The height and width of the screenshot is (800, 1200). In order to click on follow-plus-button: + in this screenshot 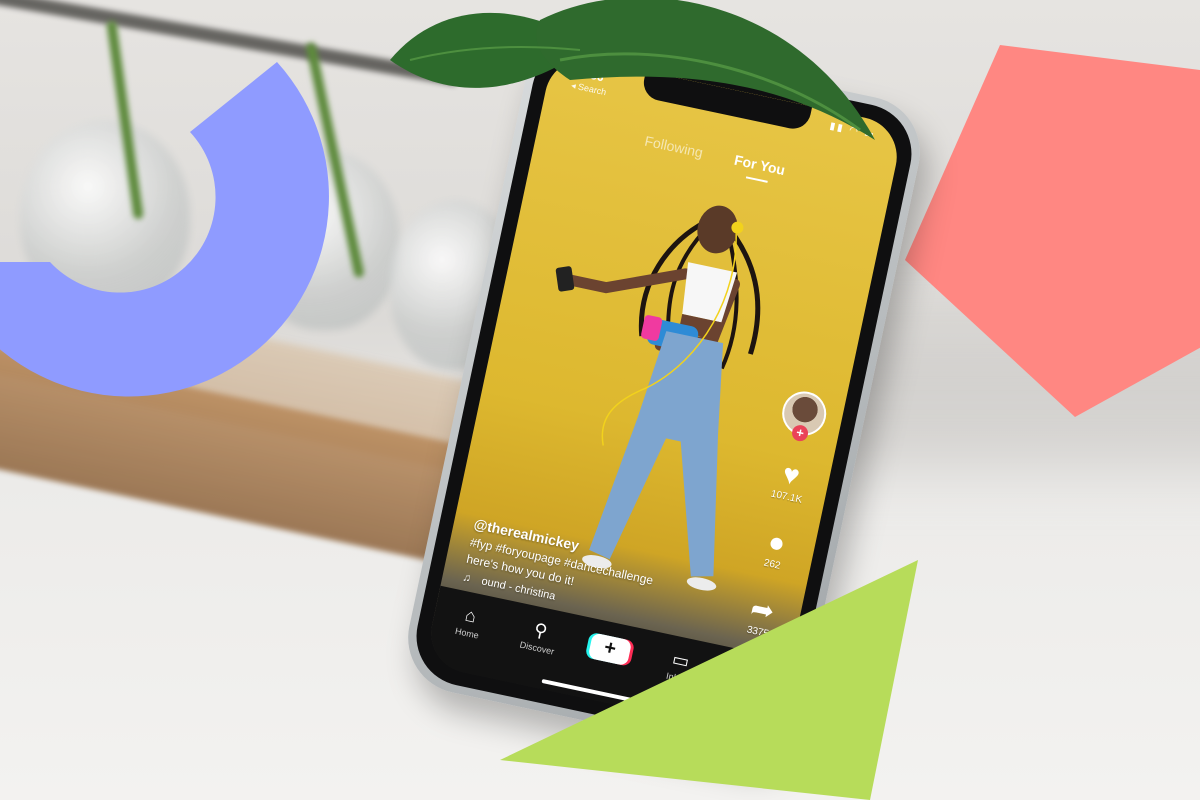, I will do `click(800, 433)`.